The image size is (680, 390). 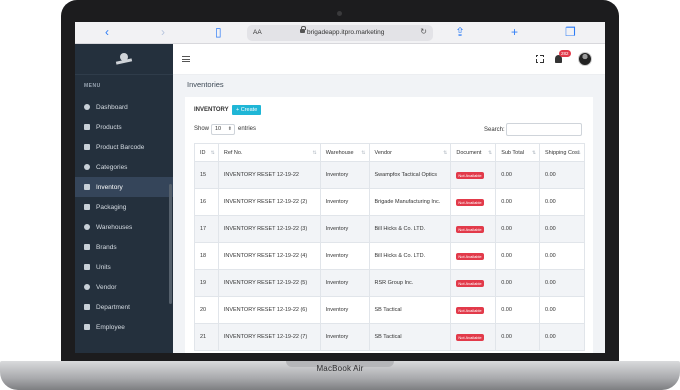 What do you see at coordinates (163, 32) in the screenshot?
I see `forward-icon: ›` at bounding box center [163, 32].